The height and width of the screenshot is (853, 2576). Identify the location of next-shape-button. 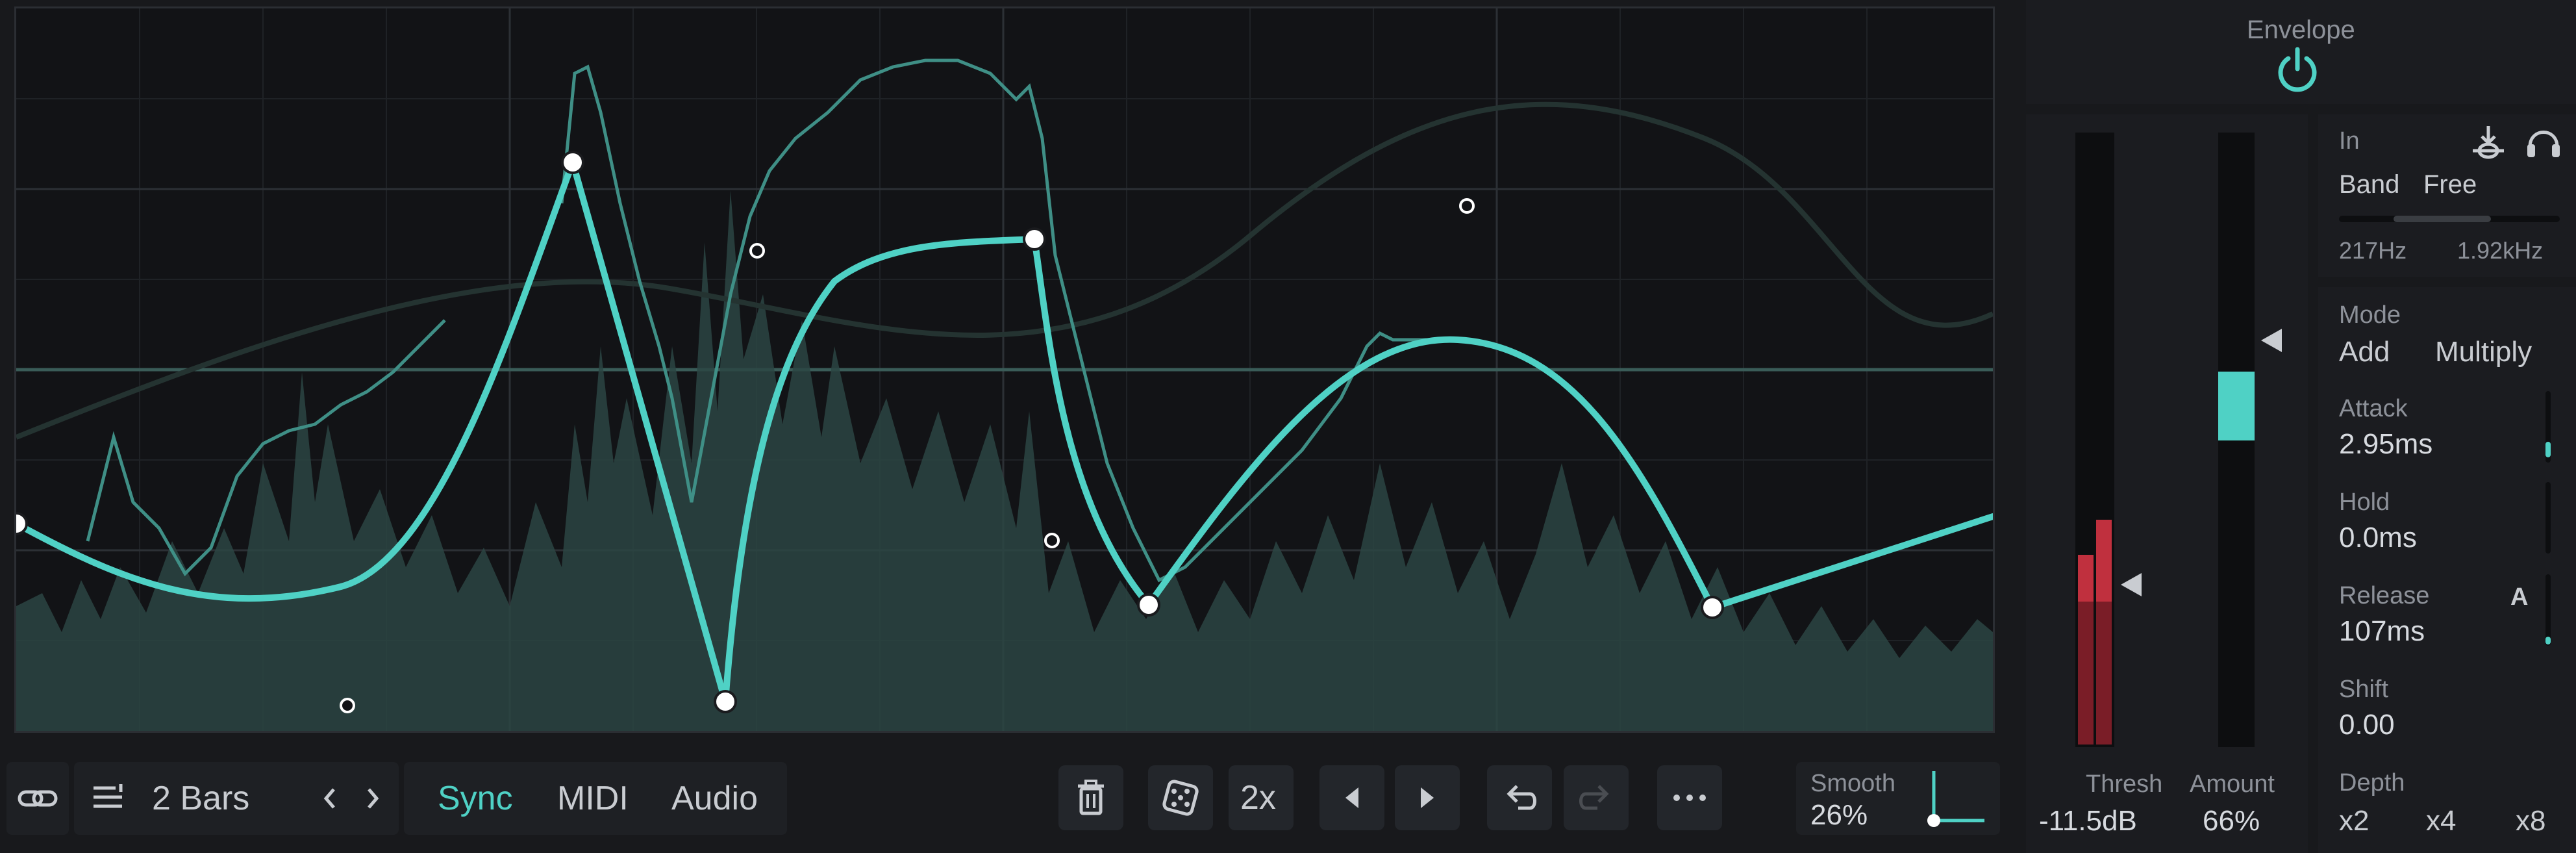
(1427, 797).